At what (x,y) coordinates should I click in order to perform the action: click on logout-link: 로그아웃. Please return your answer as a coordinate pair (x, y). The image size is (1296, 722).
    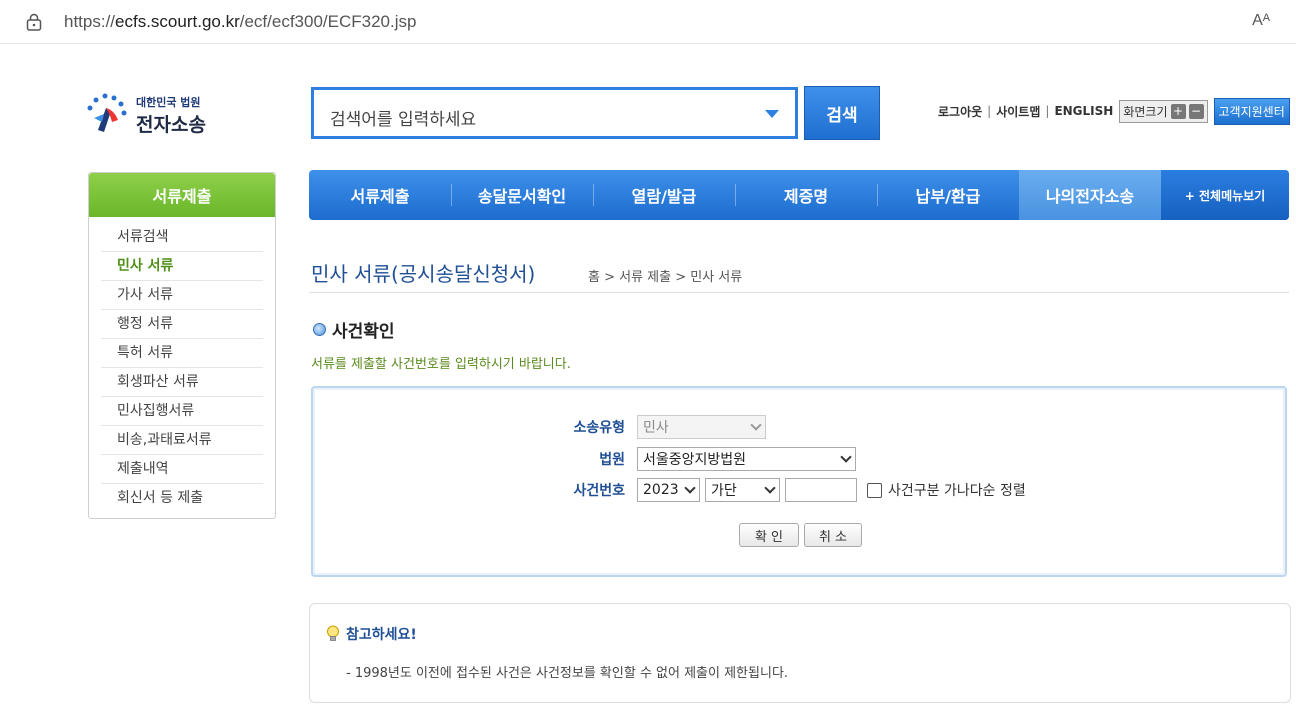
    Looking at the image, I should click on (960, 111).